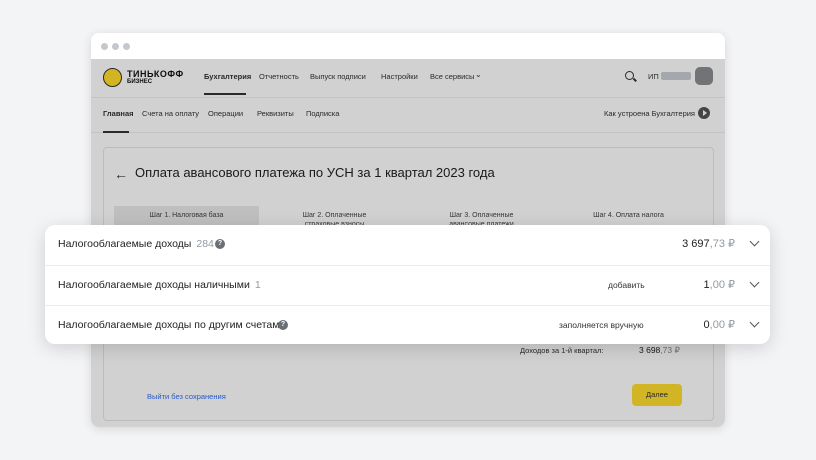 This screenshot has width=816, height=460. Describe the element at coordinates (650, 350) in the screenshot. I see `totals-rub: 3 698` at that location.